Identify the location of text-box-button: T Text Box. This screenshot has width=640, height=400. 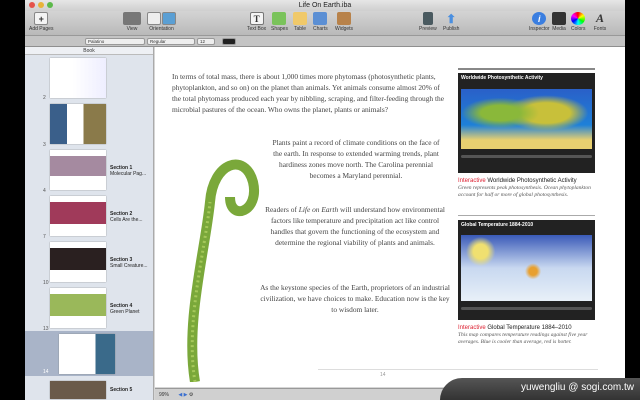
(256, 22).